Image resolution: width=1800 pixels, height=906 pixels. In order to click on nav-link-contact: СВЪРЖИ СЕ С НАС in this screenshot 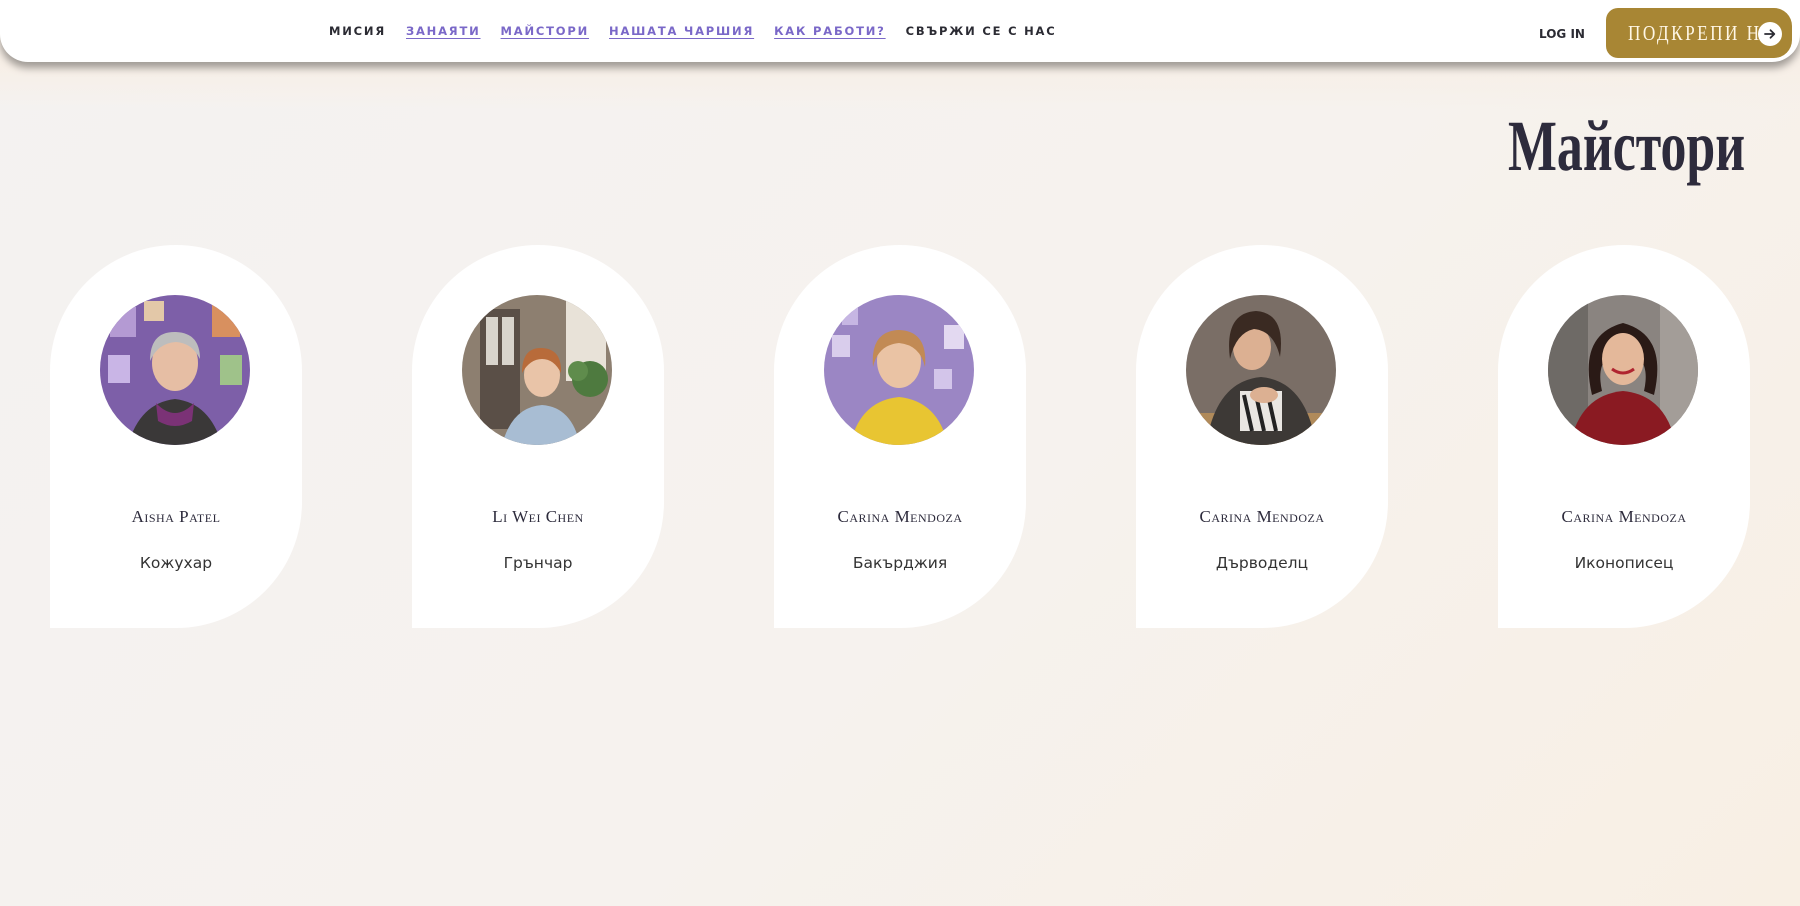, I will do `click(981, 31)`.